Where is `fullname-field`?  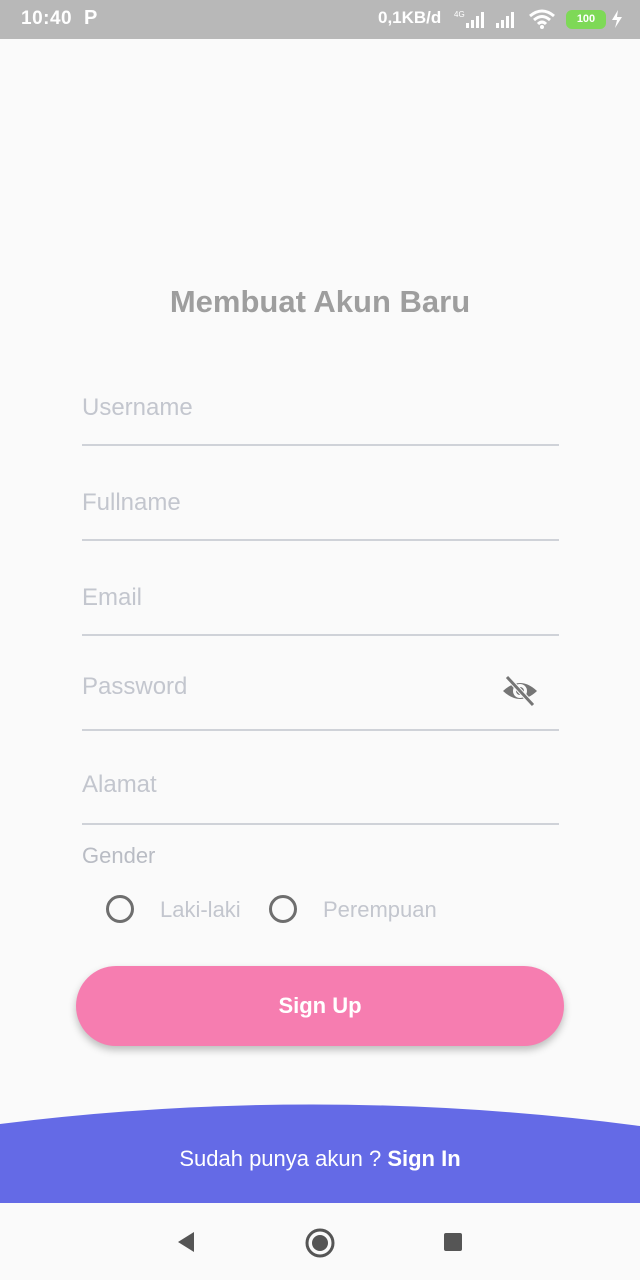 fullname-field is located at coordinates (320, 494).